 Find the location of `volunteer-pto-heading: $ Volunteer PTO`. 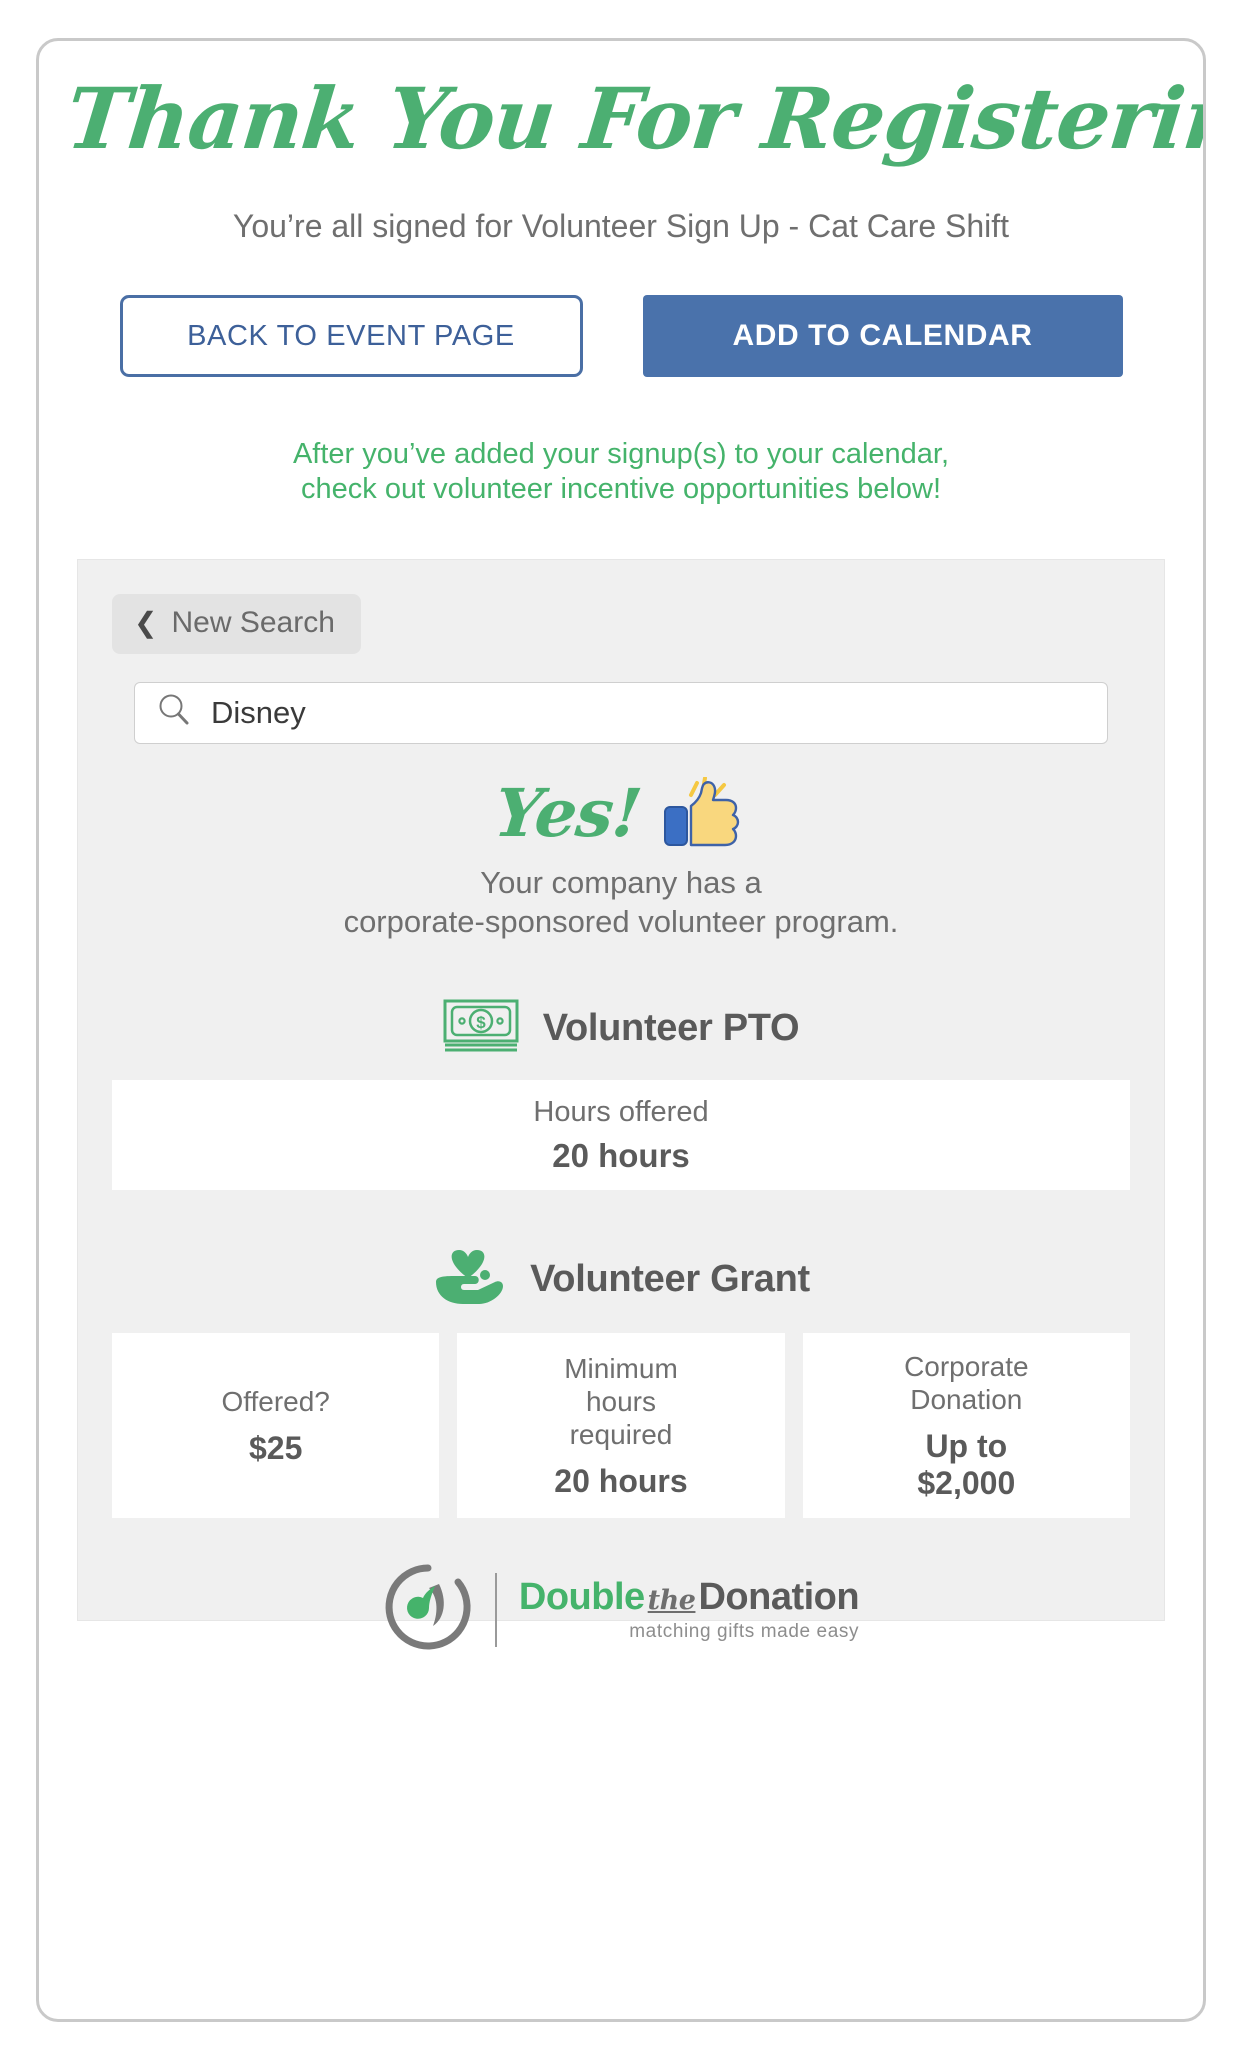

volunteer-pto-heading: $ Volunteer PTO is located at coordinates (621, 1028).